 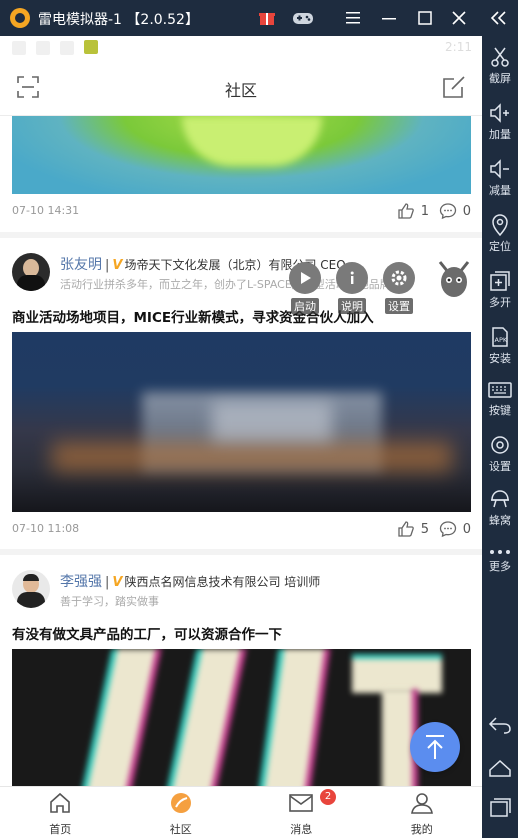 What do you see at coordinates (109, 601) in the screenshot?
I see `author-bio: 善于学习，踏实做事` at bounding box center [109, 601].